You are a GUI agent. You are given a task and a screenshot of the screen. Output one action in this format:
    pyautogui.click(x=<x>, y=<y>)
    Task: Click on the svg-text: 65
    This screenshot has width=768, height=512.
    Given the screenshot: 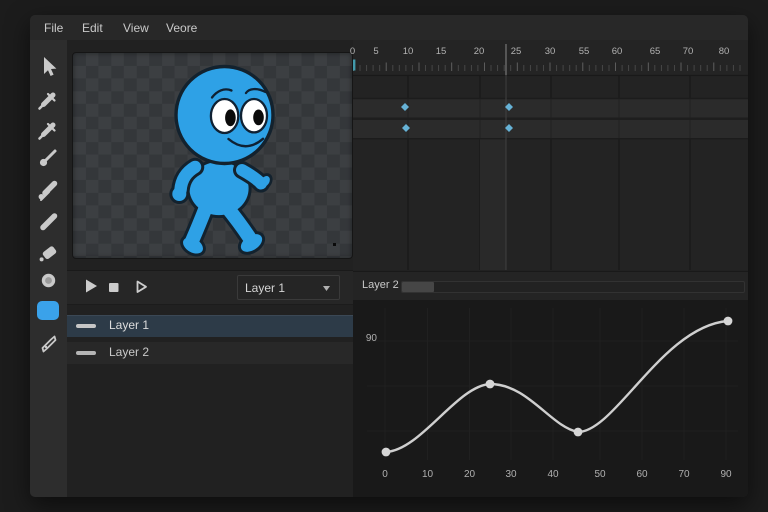 What is the action you would take?
    pyautogui.click(x=655, y=51)
    